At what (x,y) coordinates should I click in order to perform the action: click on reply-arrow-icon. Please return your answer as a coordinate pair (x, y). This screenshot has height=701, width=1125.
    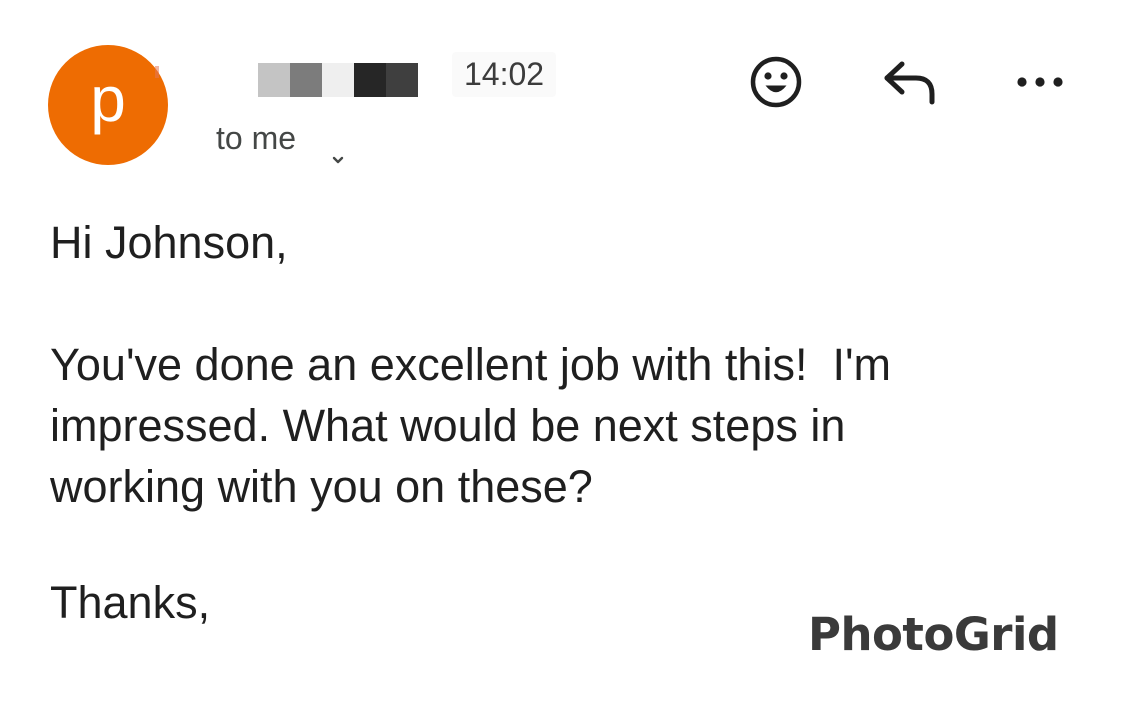
    Looking at the image, I should click on (909, 84).